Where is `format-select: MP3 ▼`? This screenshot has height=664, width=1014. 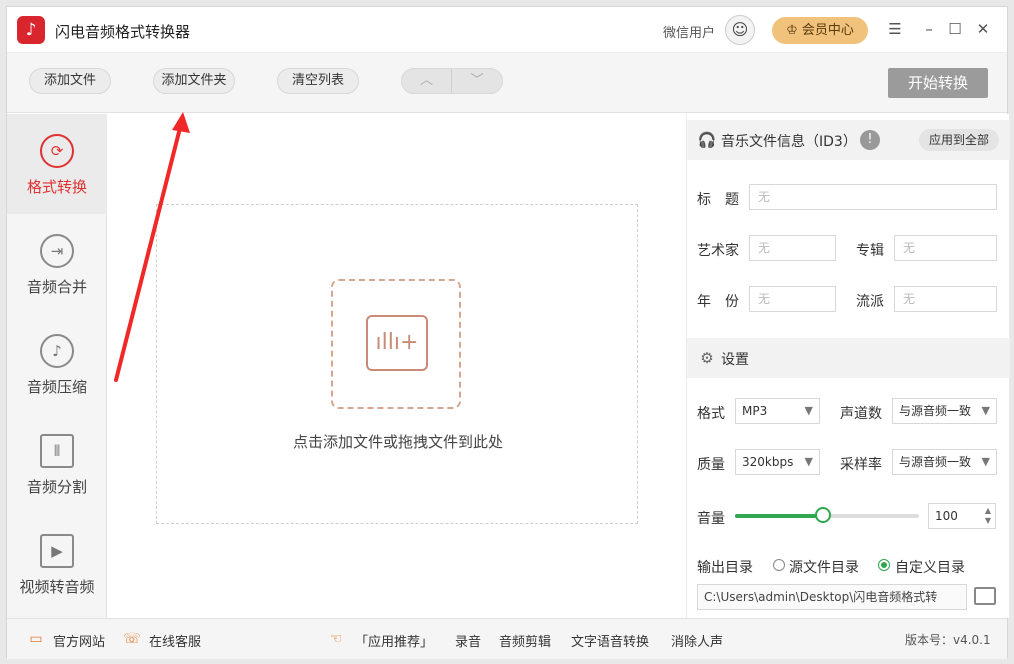
format-select: MP3 ▼ is located at coordinates (777, 411).